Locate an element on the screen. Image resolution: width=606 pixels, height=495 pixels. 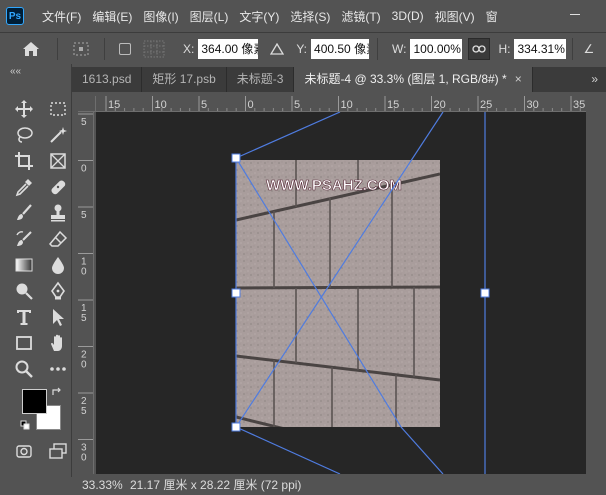
magic-wand-tool is located at coordinates (58, 135).